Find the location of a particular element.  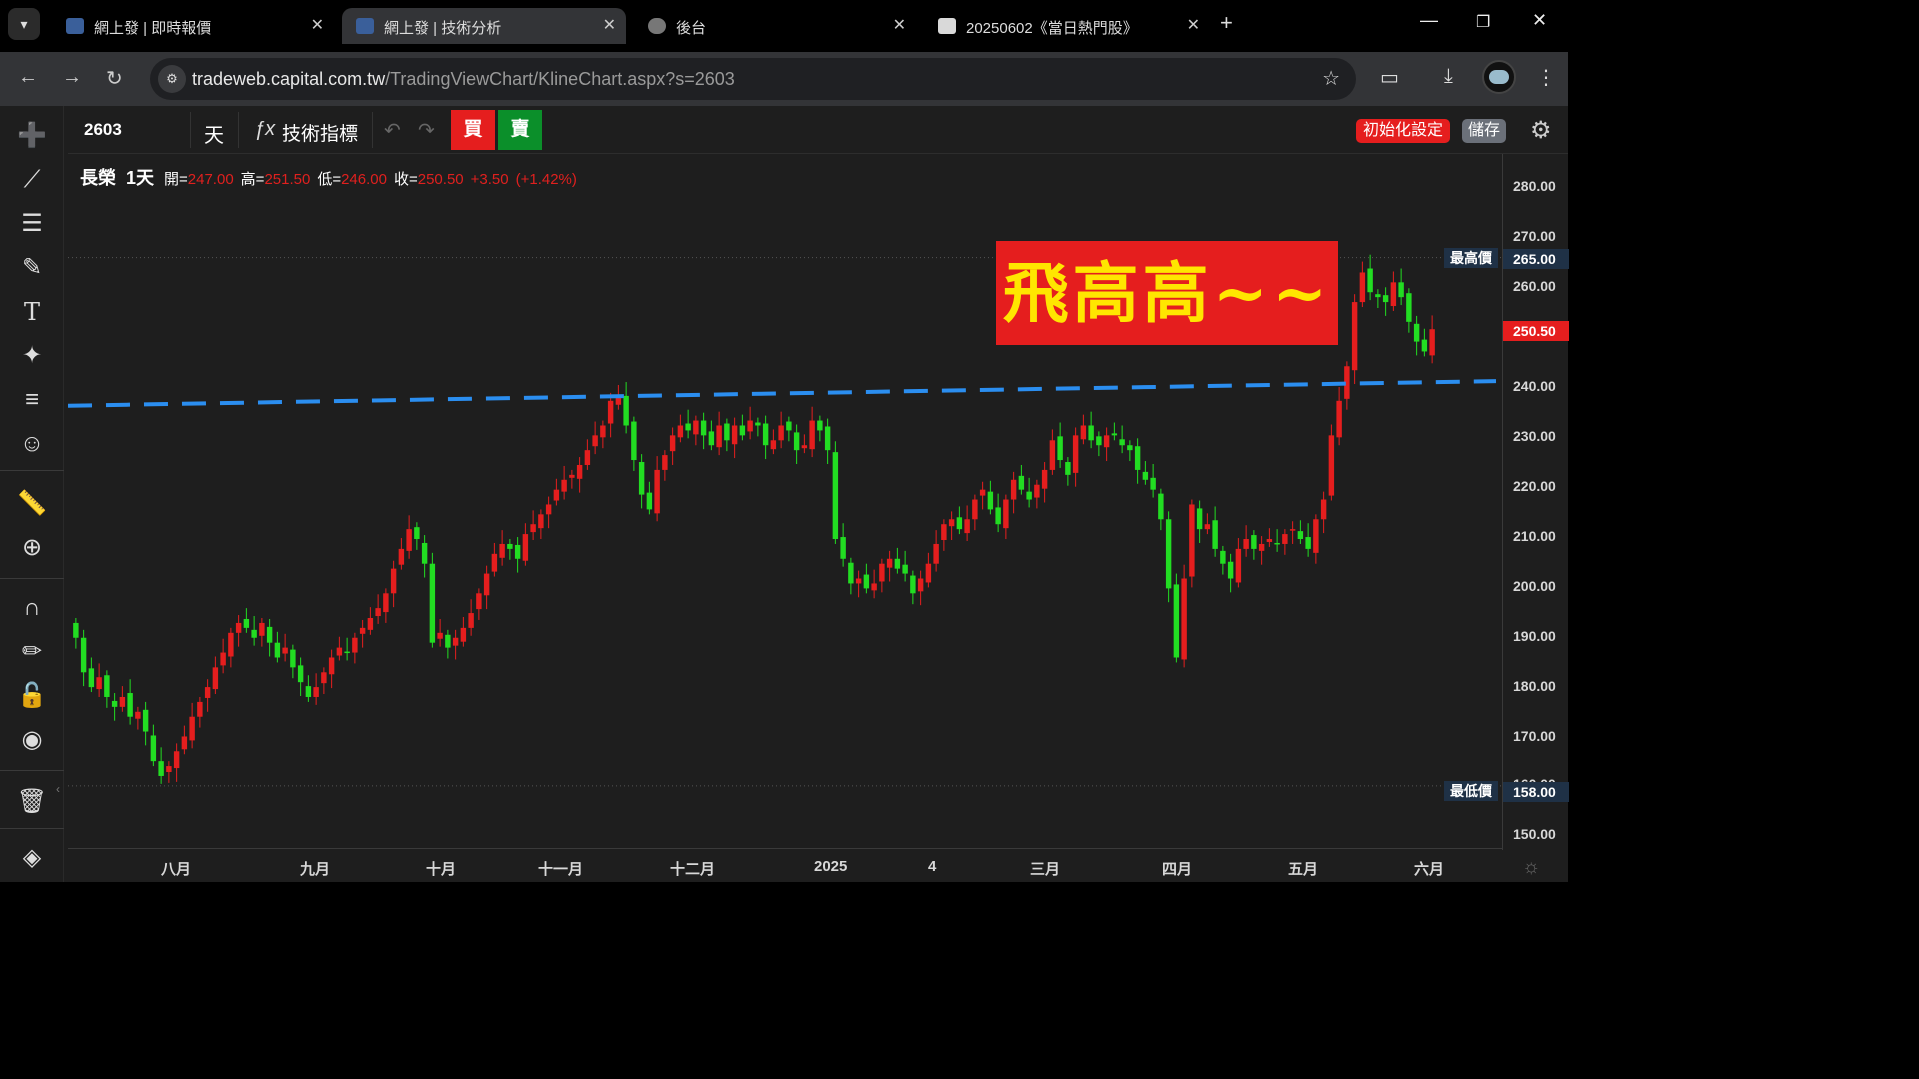

draw-lock-pencil-icon: ✏ is located at coordinates (32, 652).